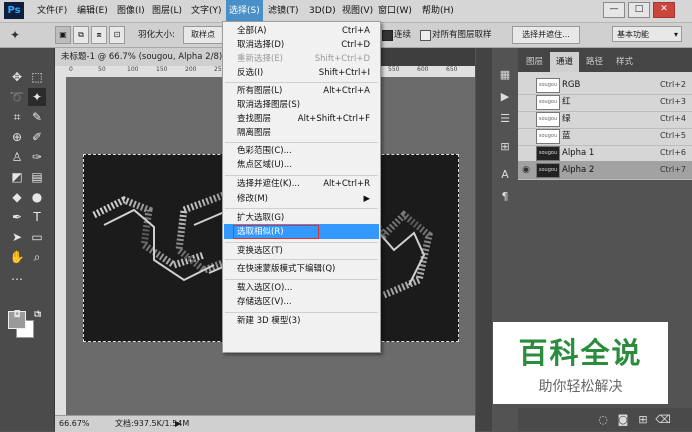  I want to click on pen-tool-icon: ✒, so click(17, 217).